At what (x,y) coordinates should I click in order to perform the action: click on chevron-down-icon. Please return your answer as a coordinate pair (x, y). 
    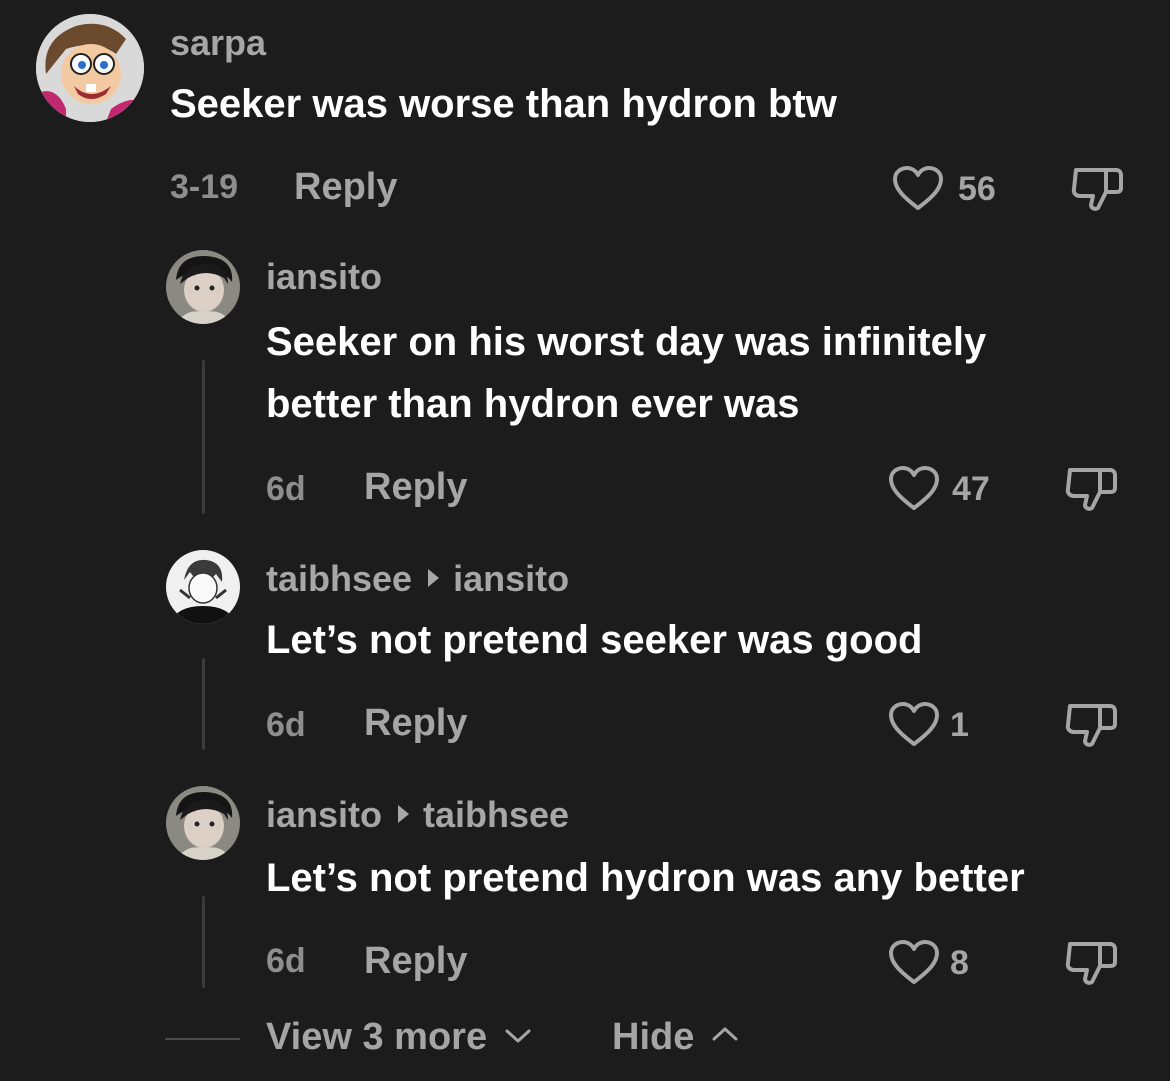
    Looking at the image, I should click on (518, 1036).